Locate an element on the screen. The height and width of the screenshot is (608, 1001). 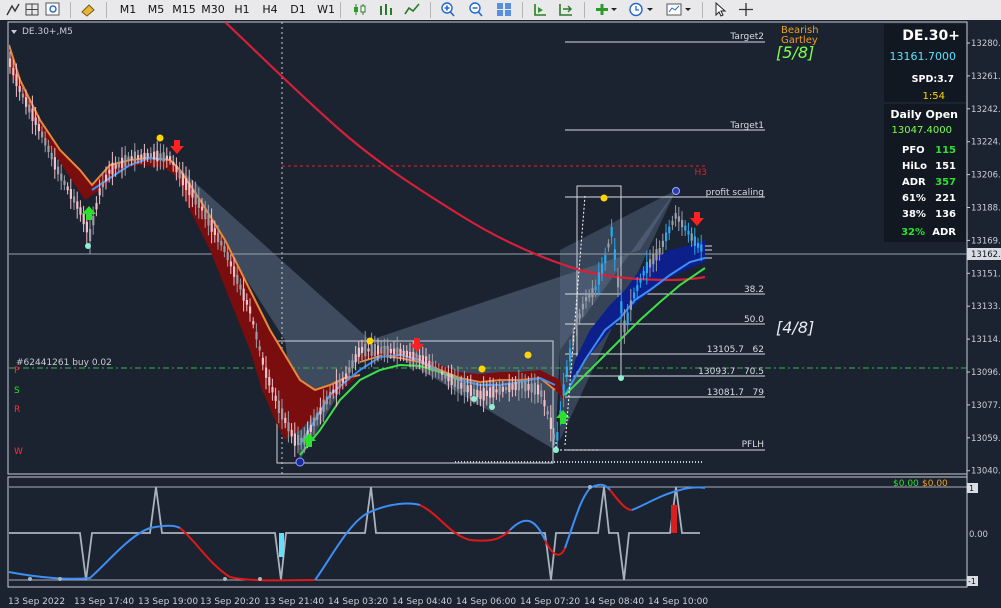
level-fib-79: 13081.7 79 is located at coordinates (736, 393).